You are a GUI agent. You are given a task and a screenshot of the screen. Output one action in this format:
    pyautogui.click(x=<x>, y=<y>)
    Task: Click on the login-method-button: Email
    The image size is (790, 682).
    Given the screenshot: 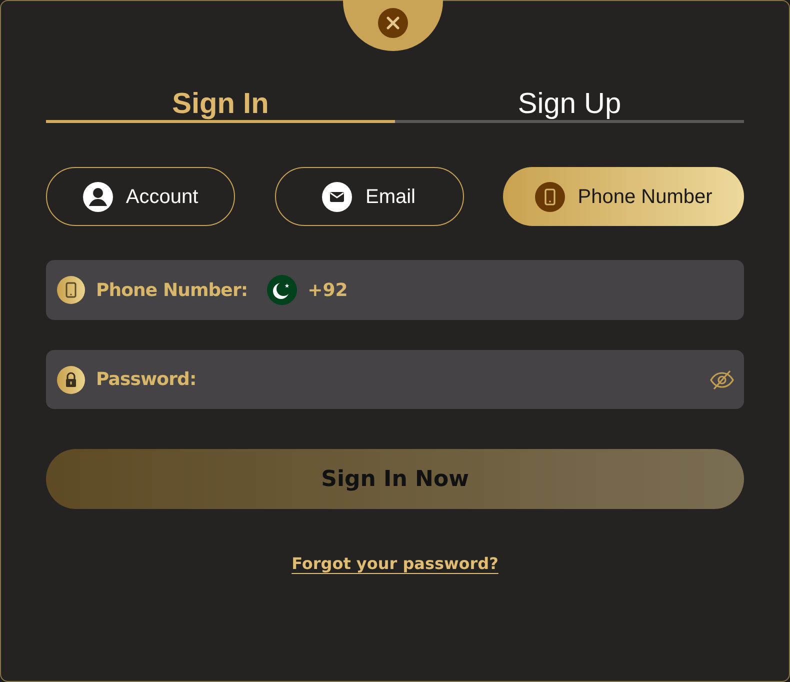 What is the action you would take?
    pyautogui.click(x=369, y=196)
    